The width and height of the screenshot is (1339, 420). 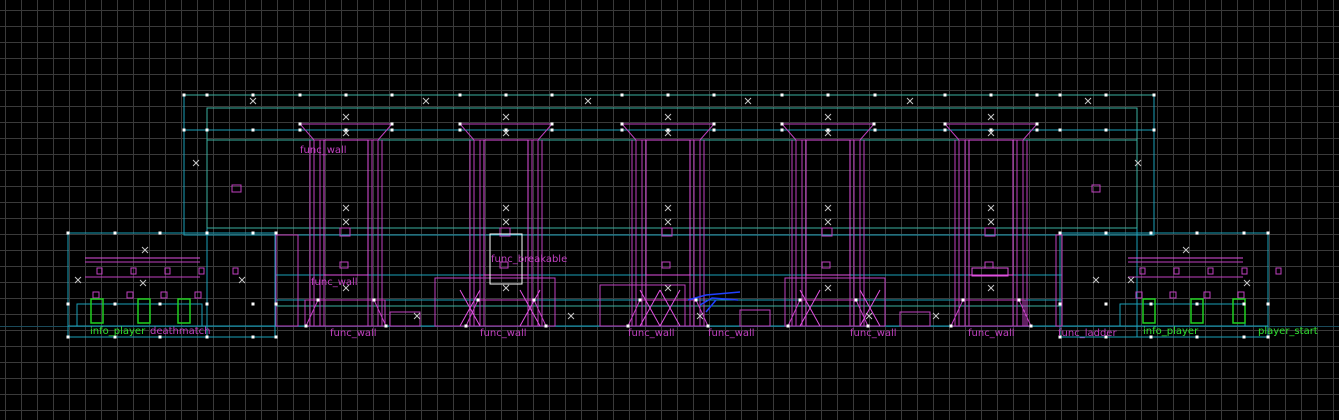 What do you see at coordinates (1288, 331) in the screenshot?
I see `label-info-player-start: player_start` at bounding box center [1288, 331].